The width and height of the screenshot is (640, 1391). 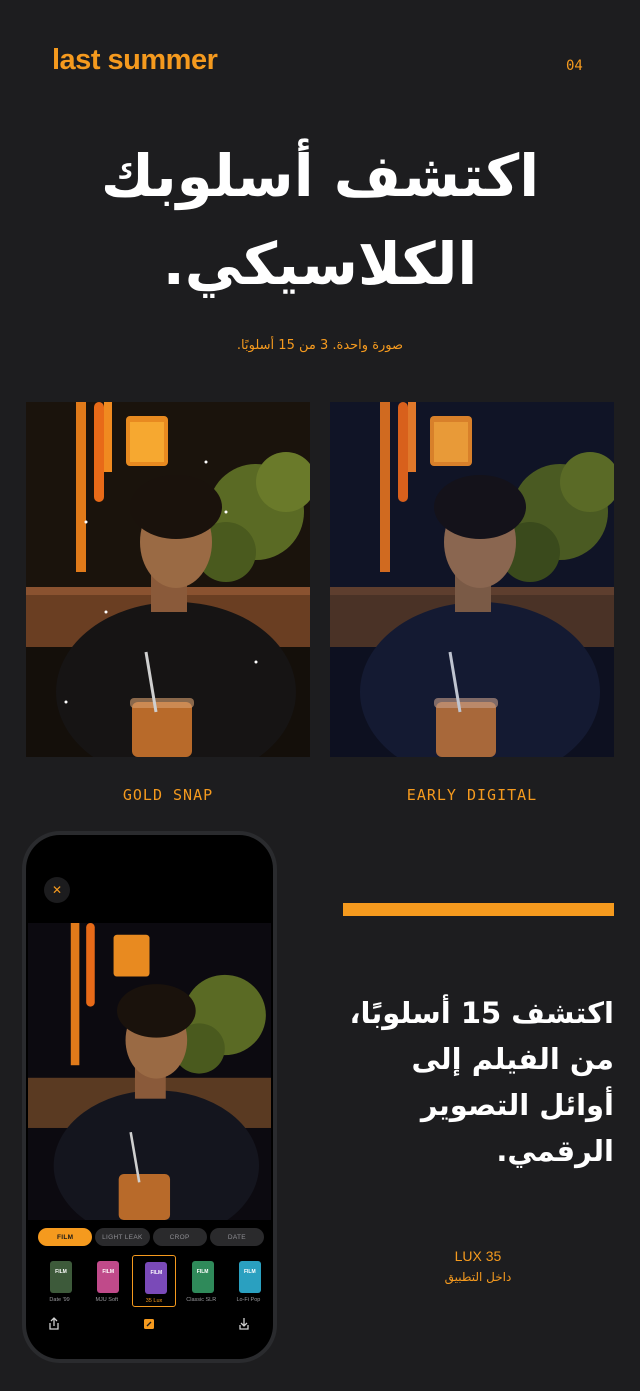 I want to click on film-item: Date '99, so click(x=59, y=1281).